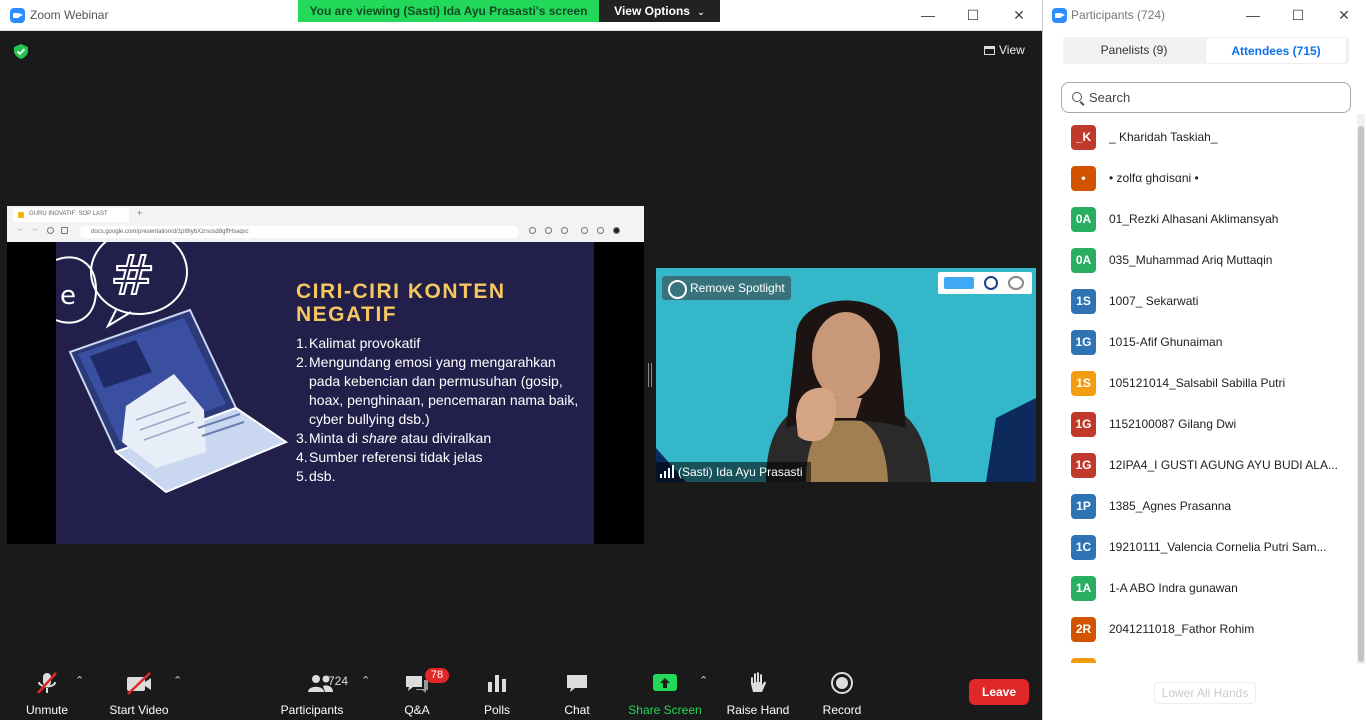 The image size is (1366, 720). Describe the element at coordinates (497, 683) in the screenshot. I see `polls-icon` at that location.